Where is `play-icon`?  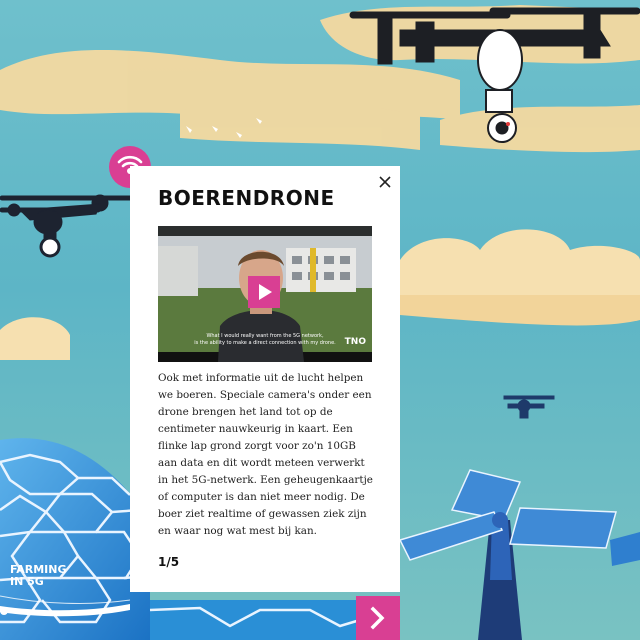 play-icon is located at coordinates (265, 292).